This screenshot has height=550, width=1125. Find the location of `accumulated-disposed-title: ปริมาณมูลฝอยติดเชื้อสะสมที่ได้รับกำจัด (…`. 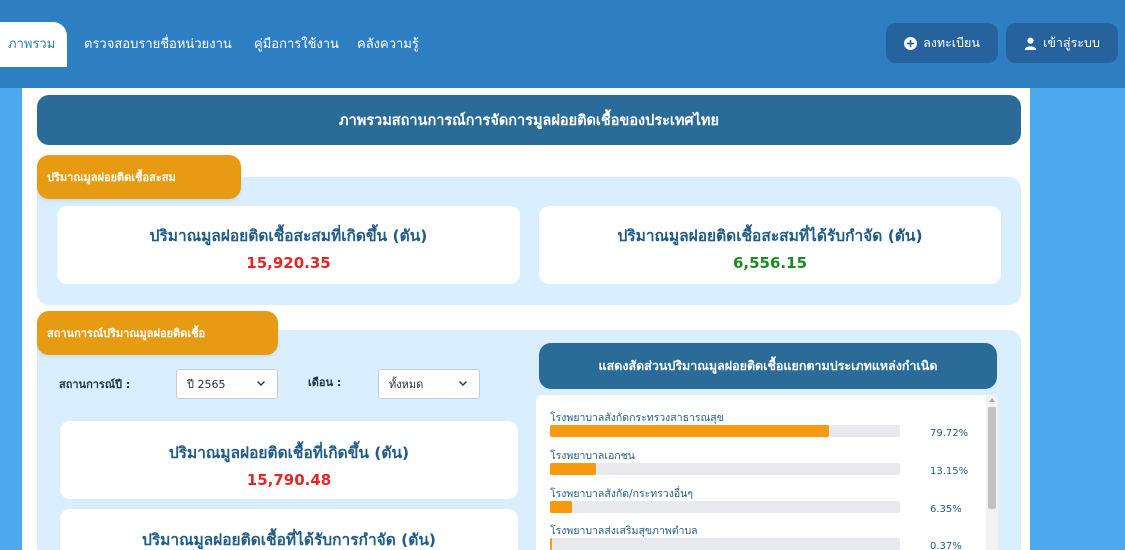

accumulated-disposed-title: ปริมาณมูลฝอยติดเชื้อสะสมที่ได้รับกำจัด (… is located at coordinates (770, 236).